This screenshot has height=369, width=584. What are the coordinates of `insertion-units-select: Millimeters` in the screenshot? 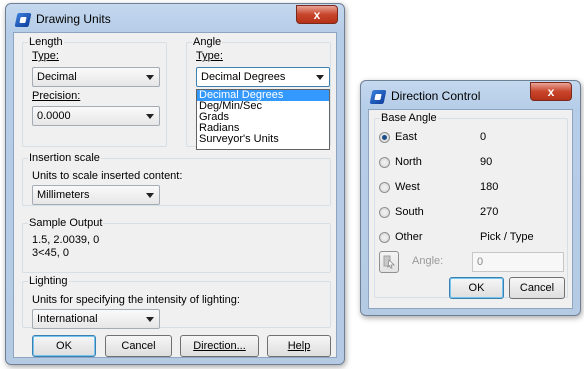 It's located at (96, 195).